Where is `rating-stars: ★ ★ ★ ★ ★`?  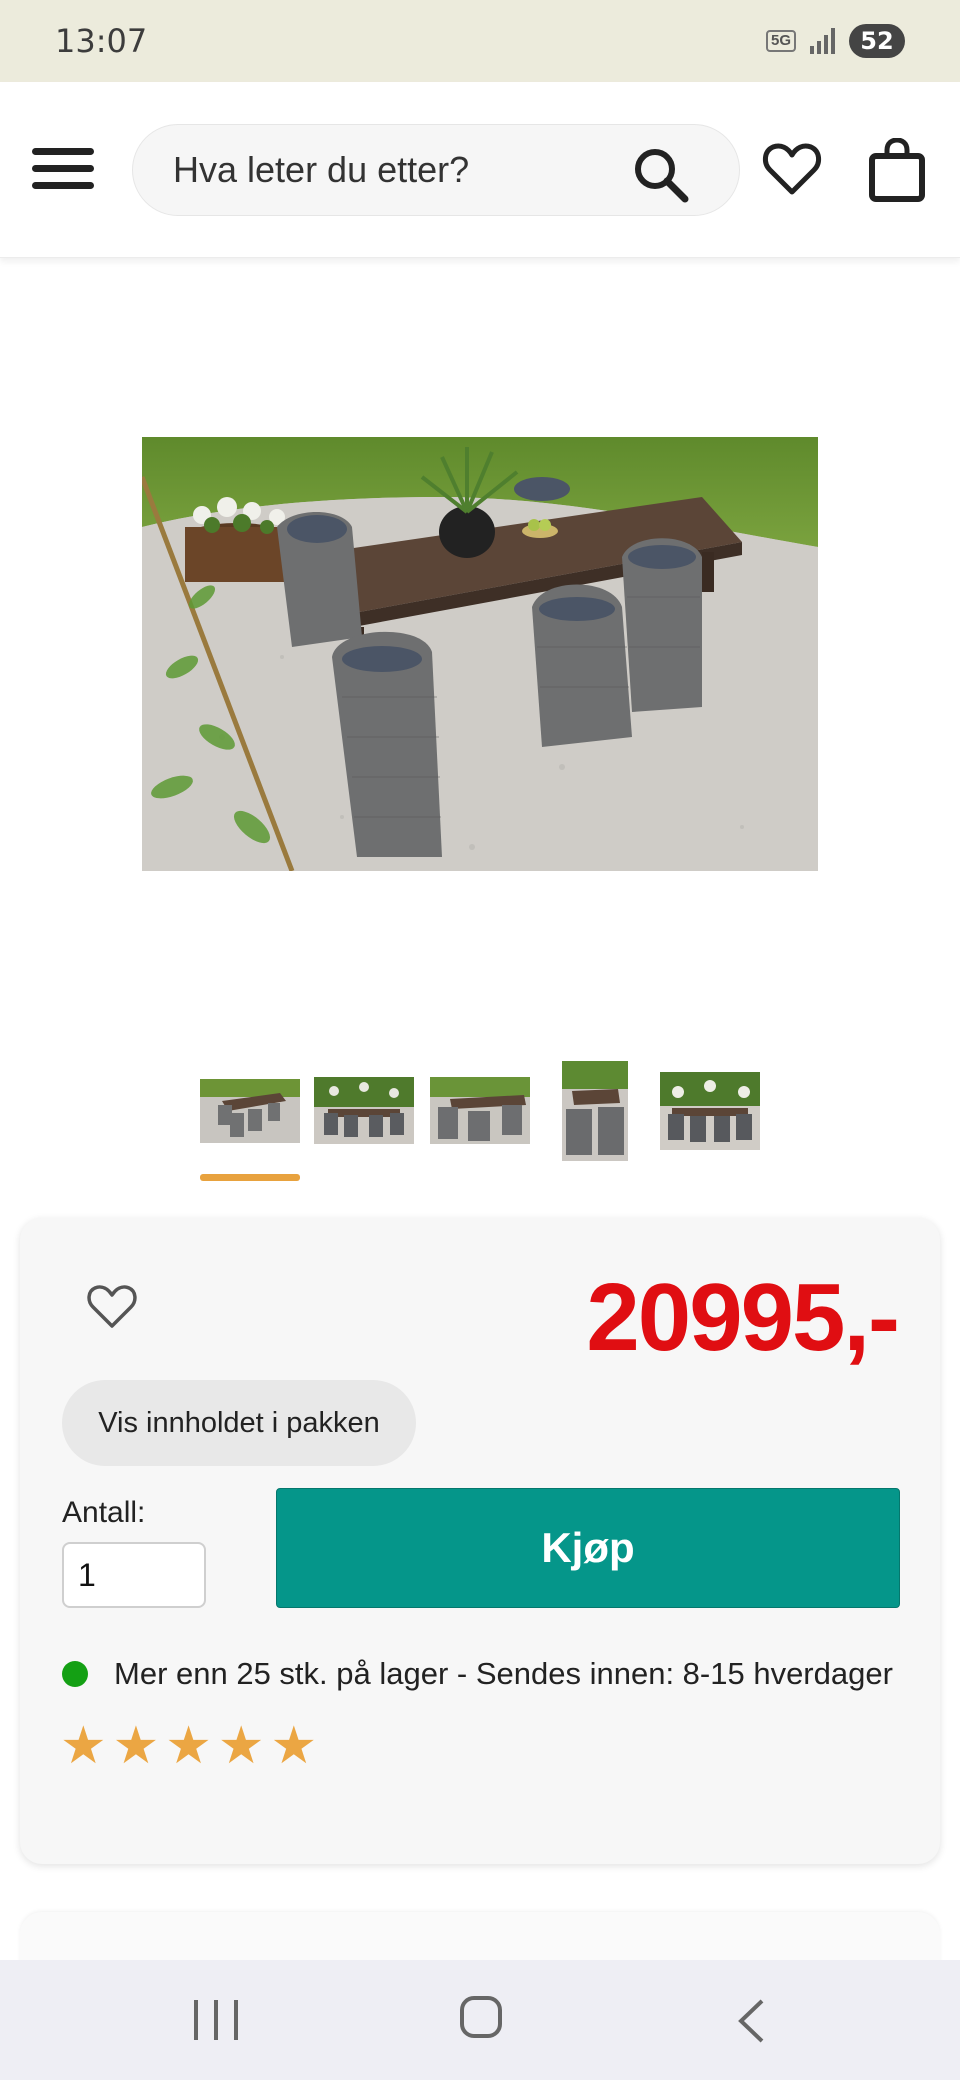
rating-stars: ★ ★ ★ ★ ★ is located at coordinates (188, 1746).